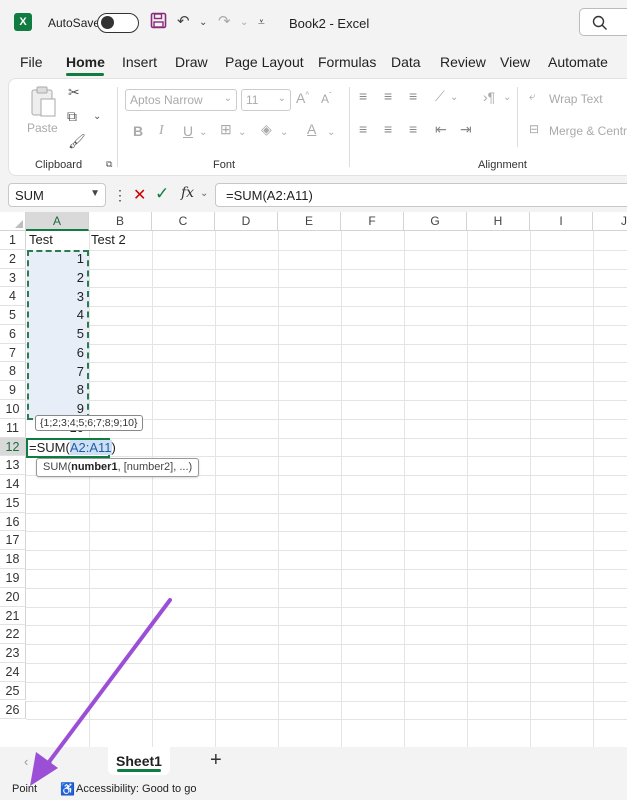  I want to click on tab-file: File, so click(31, 62).